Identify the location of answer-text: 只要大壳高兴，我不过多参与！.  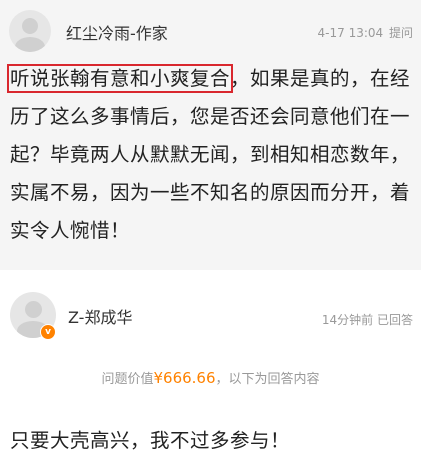
(150, 440).